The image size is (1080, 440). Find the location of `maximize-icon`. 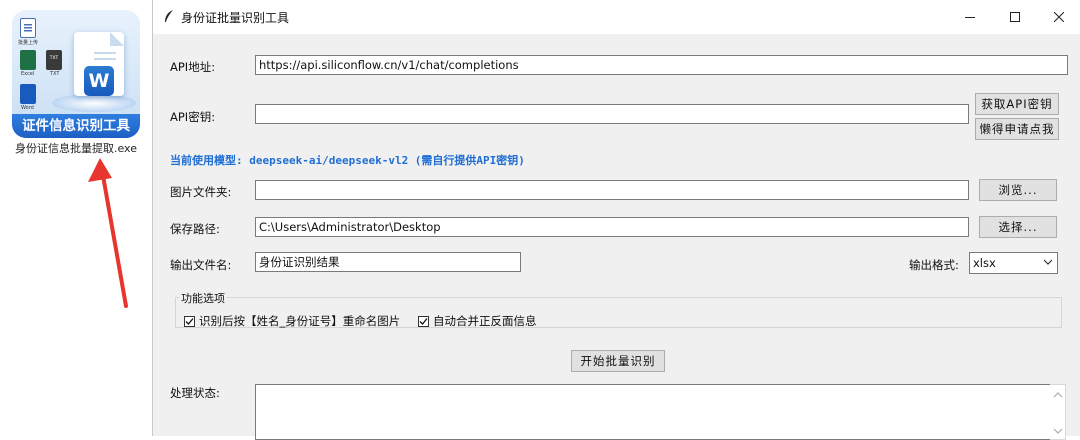

maximize-icon is located at coordinates (1015, 17).